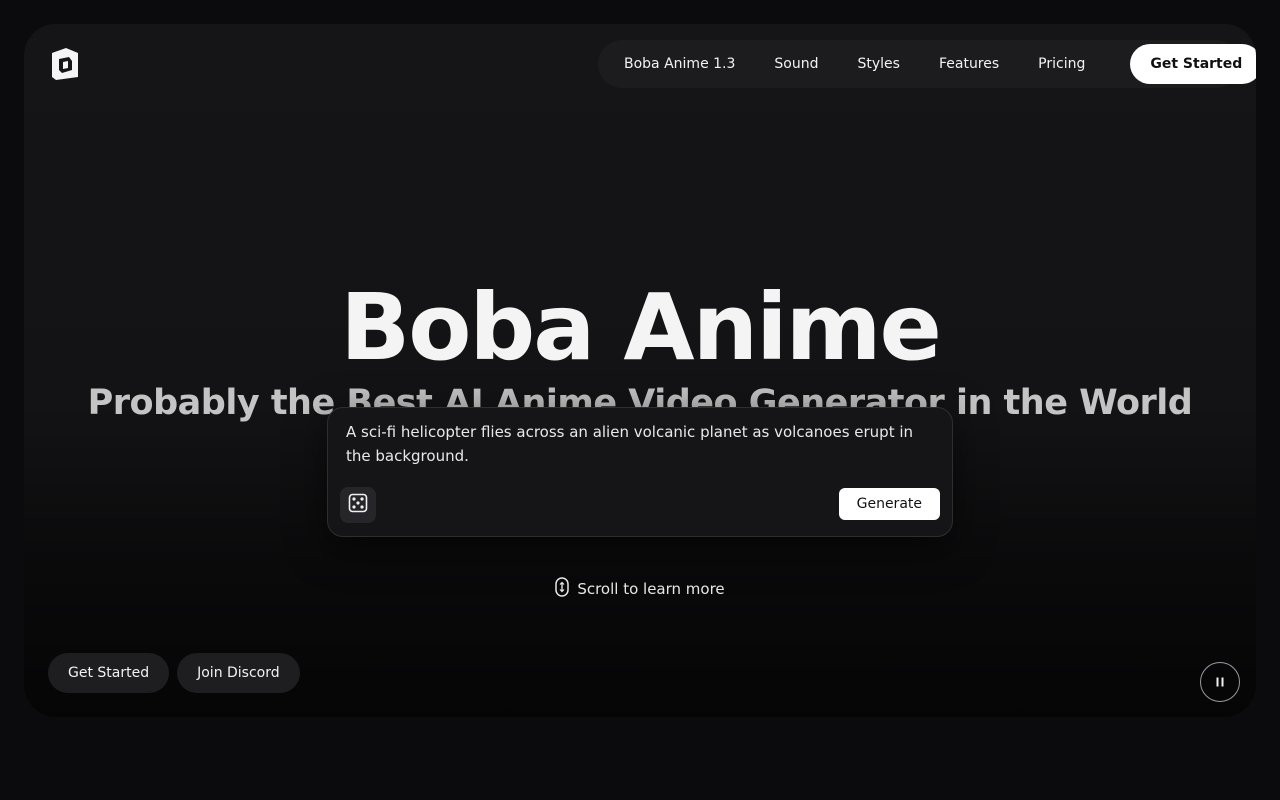  Describe the element at coordinates (889, 504) in the screenshot. I see `generate-button: Generate` at that location.